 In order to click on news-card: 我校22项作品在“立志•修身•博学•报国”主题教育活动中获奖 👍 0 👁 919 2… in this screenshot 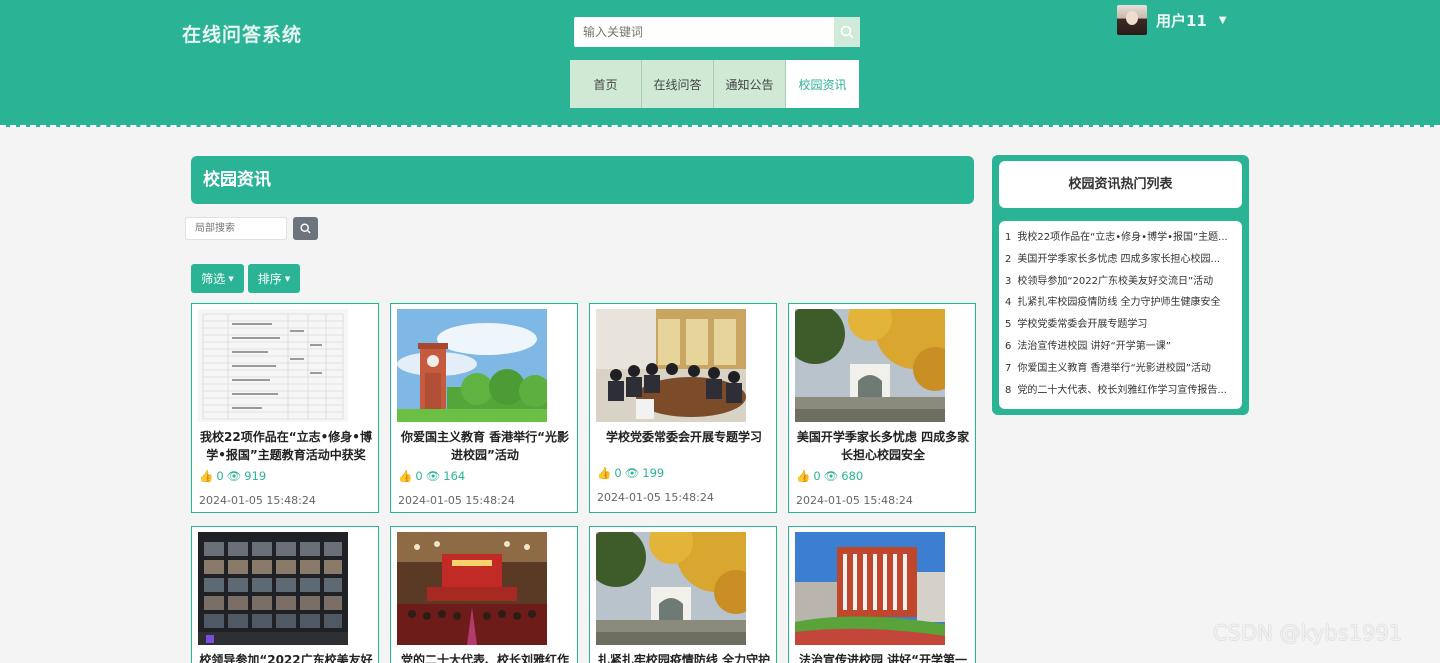, I will do `click(285, 408)`.